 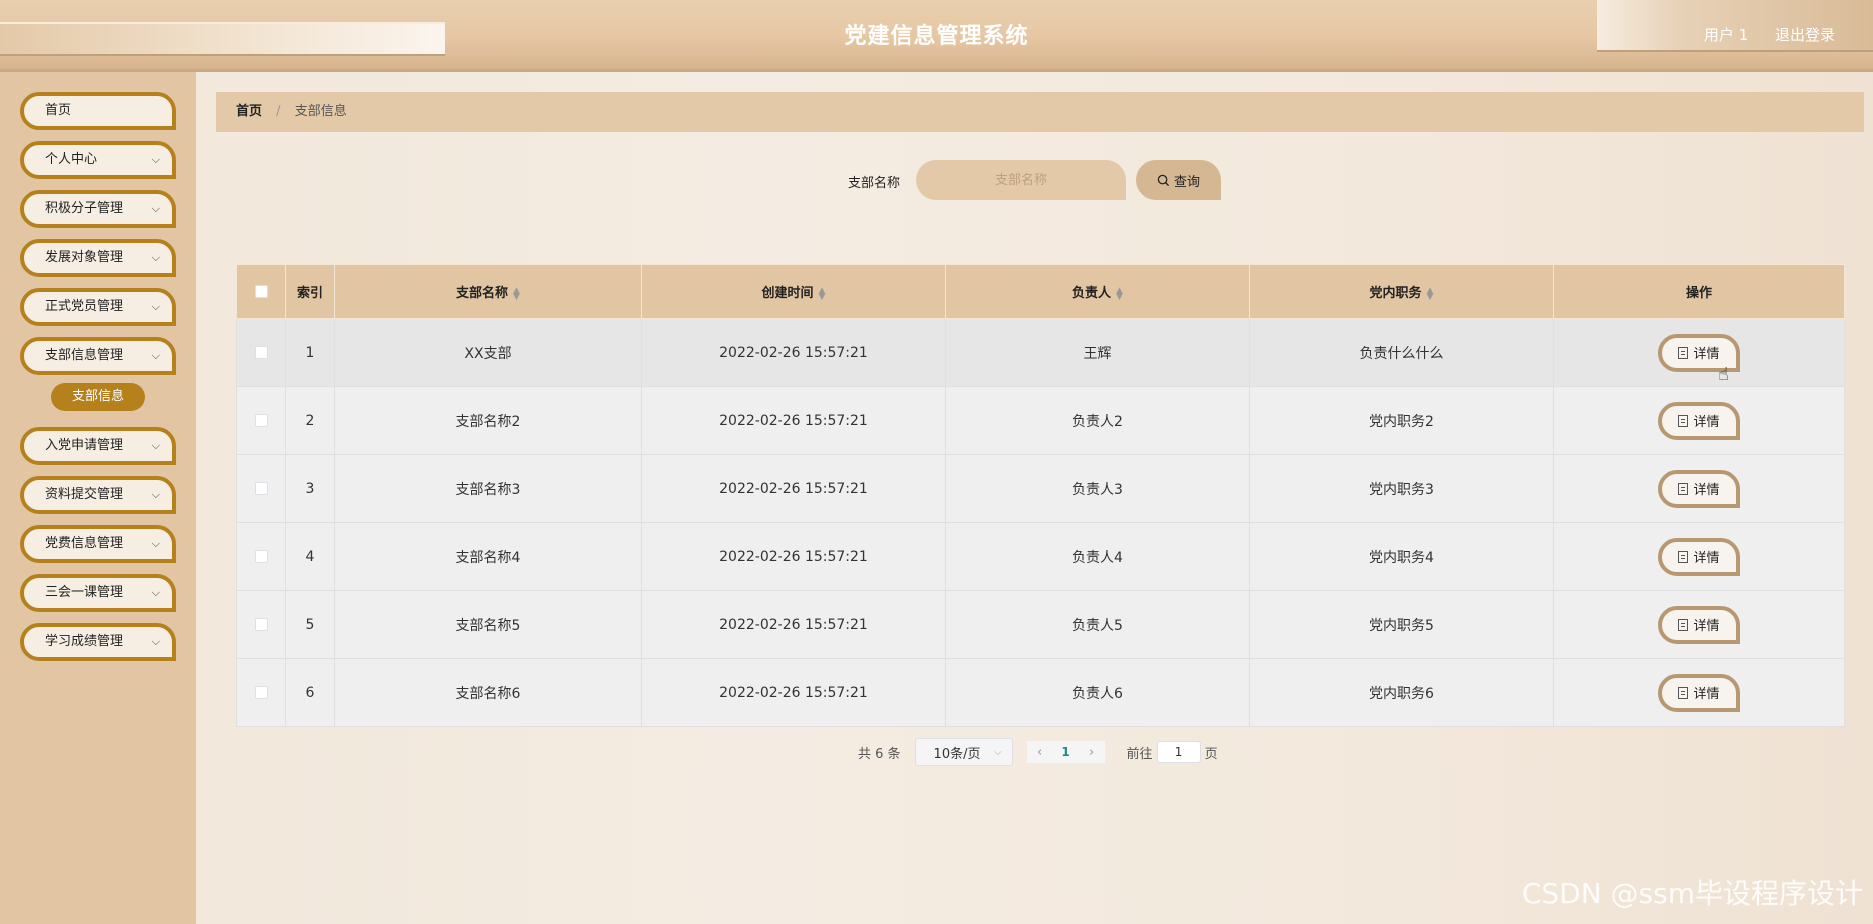 I want to click on cell-branch-name: 支部名称3, so click(x=488, y=488).